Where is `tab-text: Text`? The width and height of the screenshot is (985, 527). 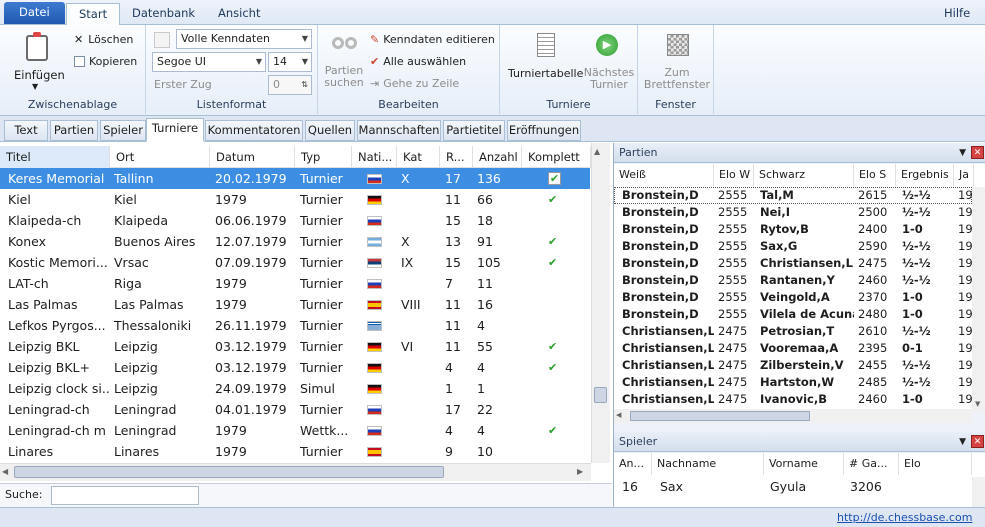 tab-text: Text is located at coordinates (26, 130).